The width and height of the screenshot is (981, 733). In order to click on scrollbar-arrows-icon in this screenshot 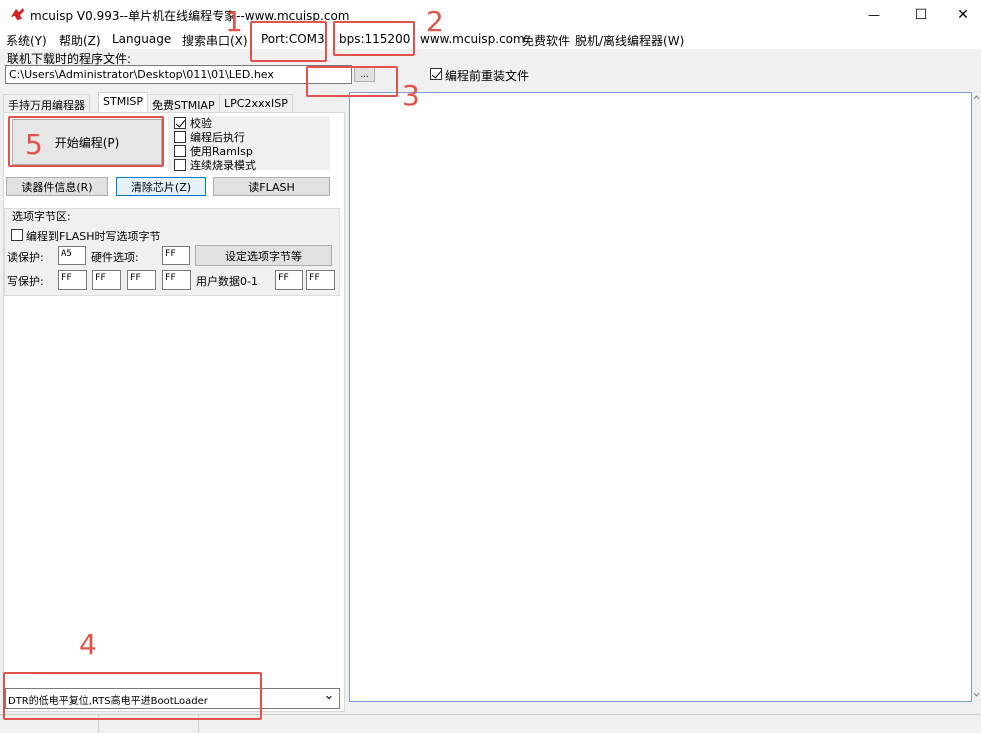, I will do `click(976, 396)`.